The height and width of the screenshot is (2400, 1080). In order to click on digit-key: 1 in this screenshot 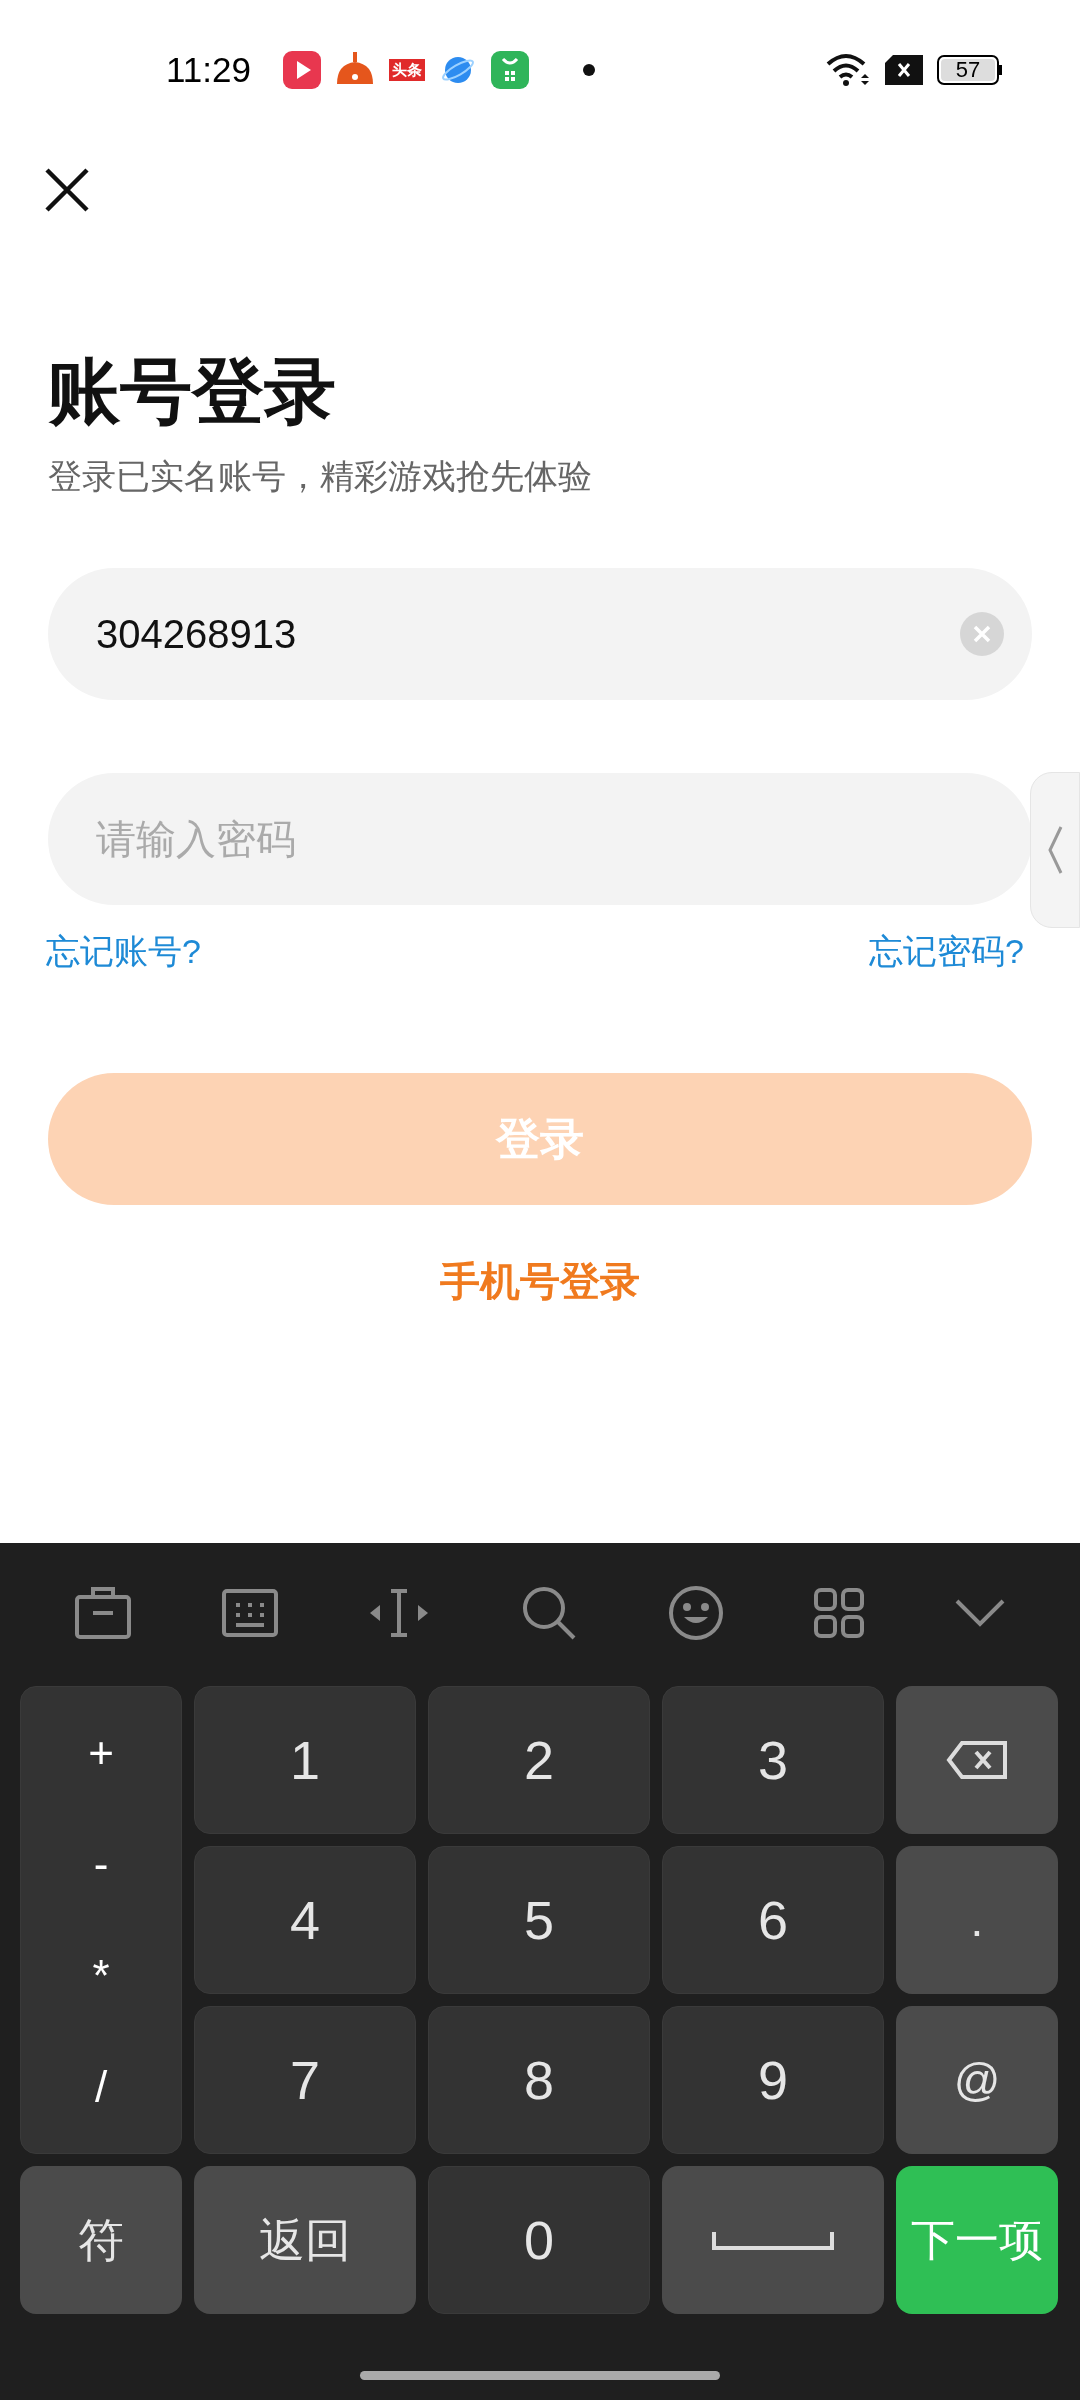, I will do `click(305, 1760)`.